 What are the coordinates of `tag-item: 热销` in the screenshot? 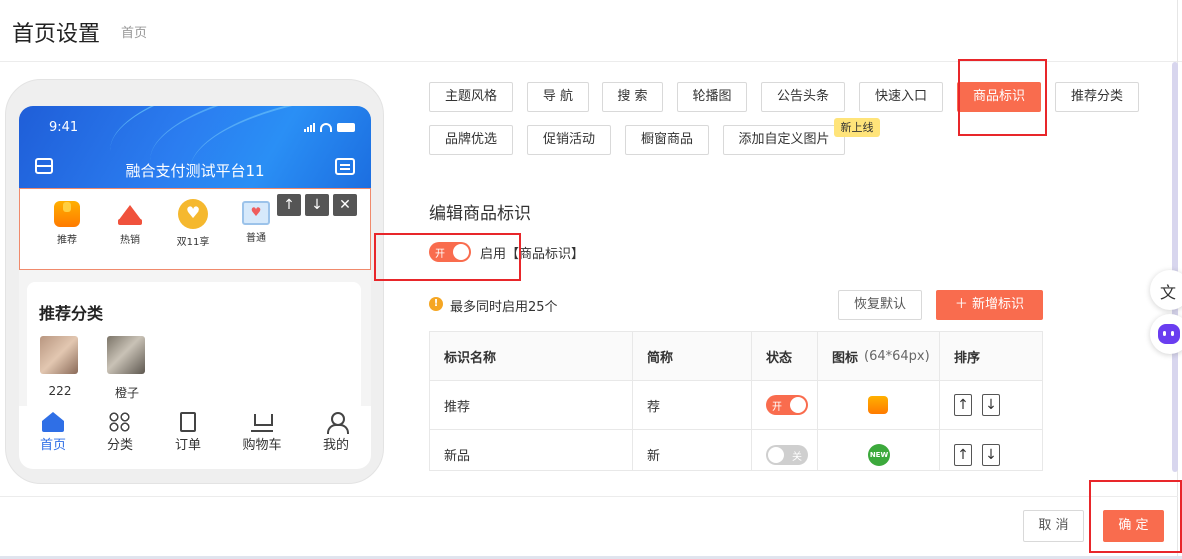 It's located at (130, 223).